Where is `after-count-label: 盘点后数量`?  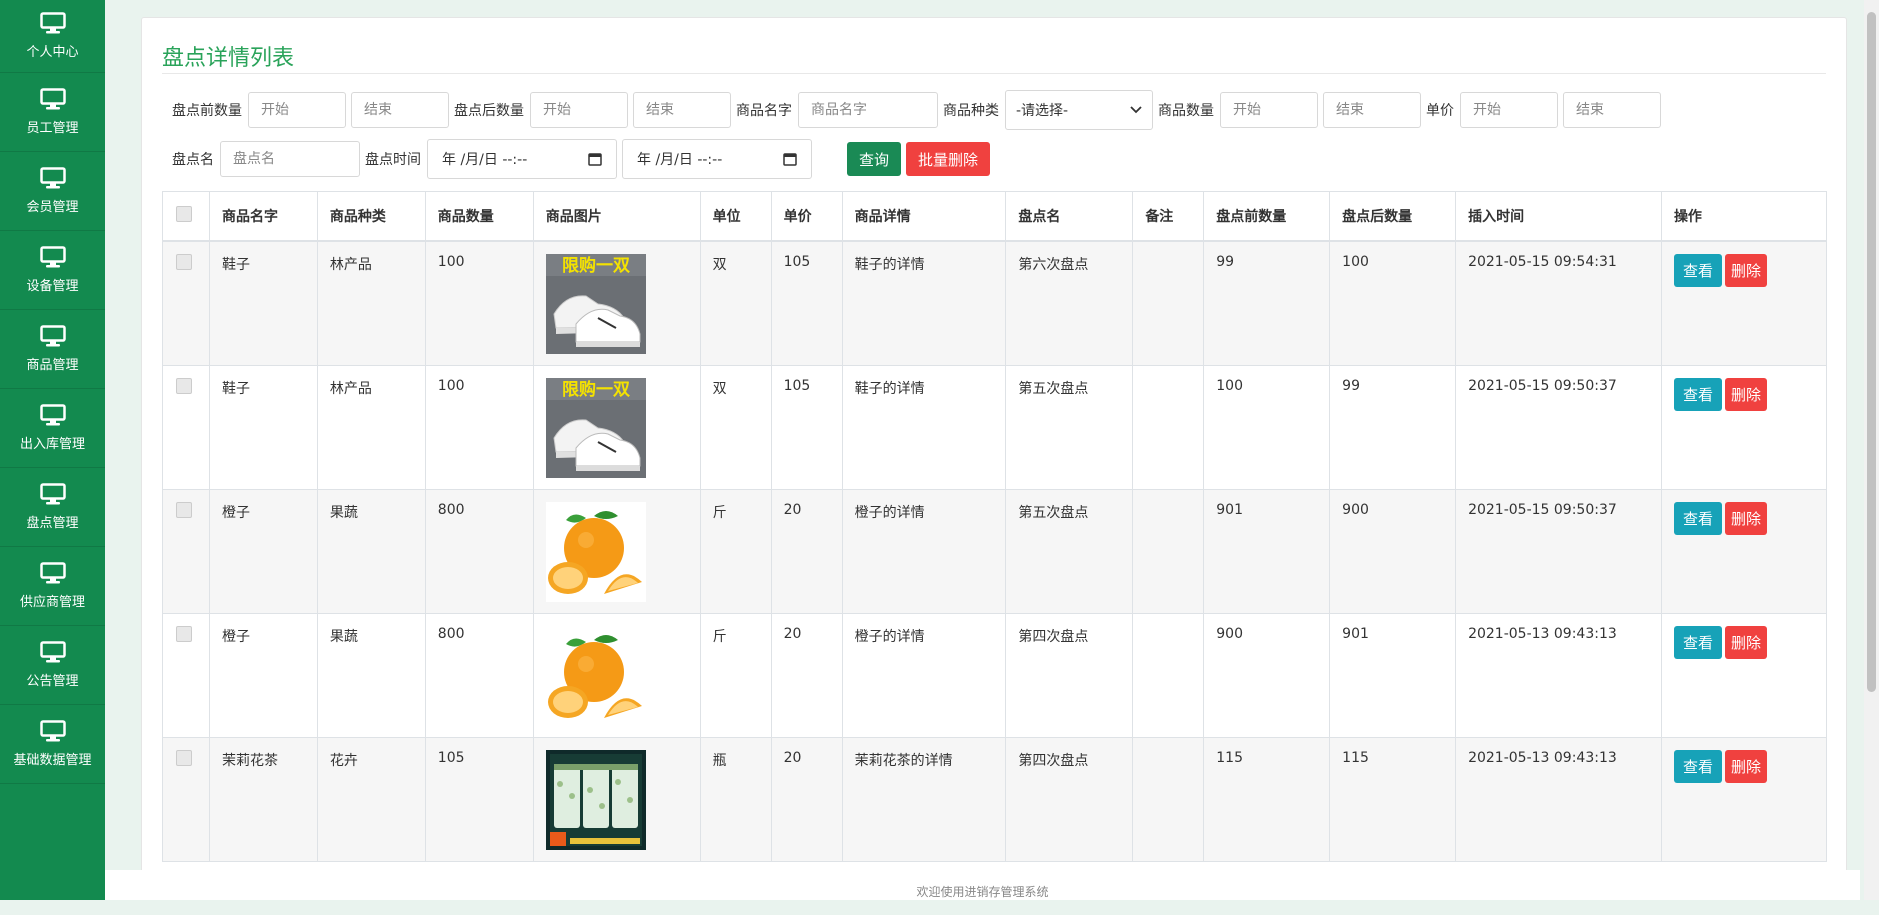 after-count-label: 盘点后数量 is located at coordinates (489, 111).